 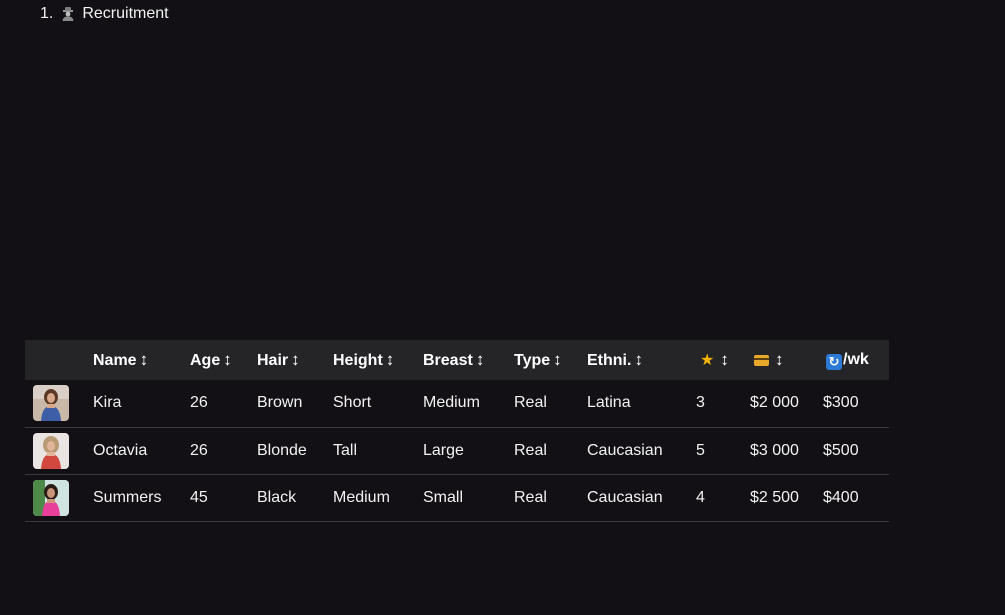 I want to click on cell-name: Octavia, so click(x=120, y=450).